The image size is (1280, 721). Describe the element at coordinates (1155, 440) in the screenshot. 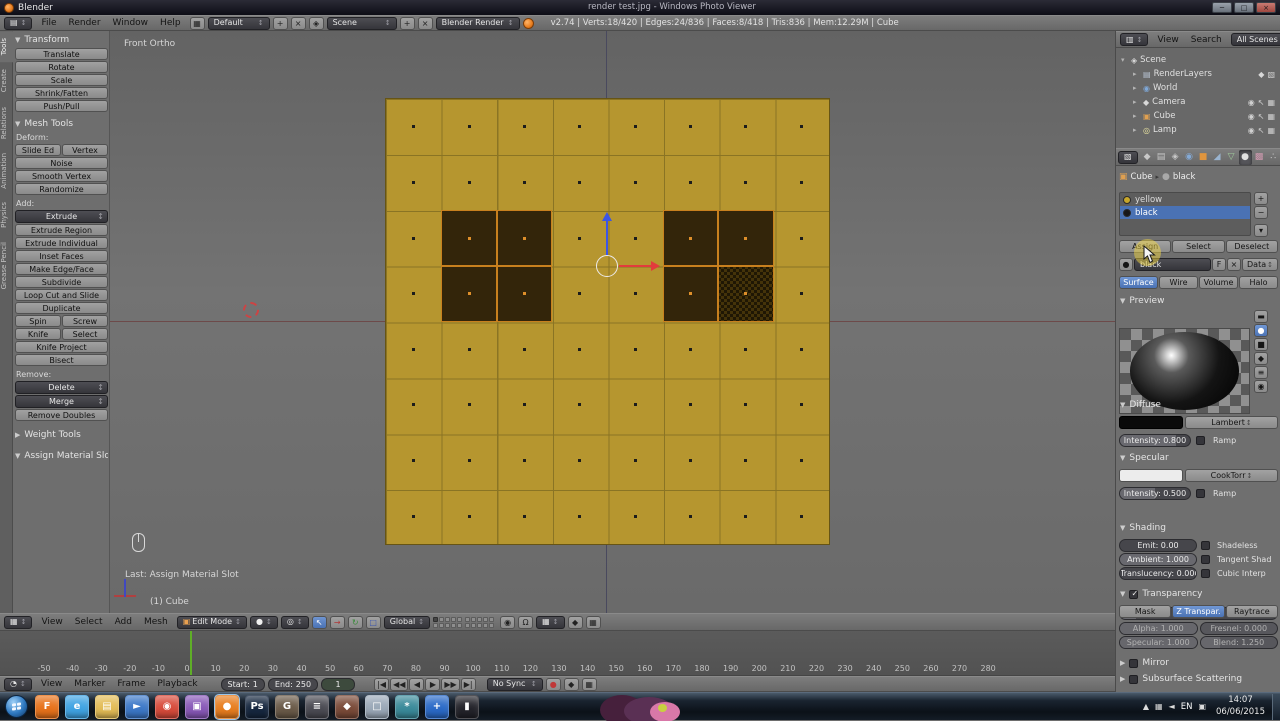

I see `diffuse-intensity-slider: Intensity: 0.800` at that location.